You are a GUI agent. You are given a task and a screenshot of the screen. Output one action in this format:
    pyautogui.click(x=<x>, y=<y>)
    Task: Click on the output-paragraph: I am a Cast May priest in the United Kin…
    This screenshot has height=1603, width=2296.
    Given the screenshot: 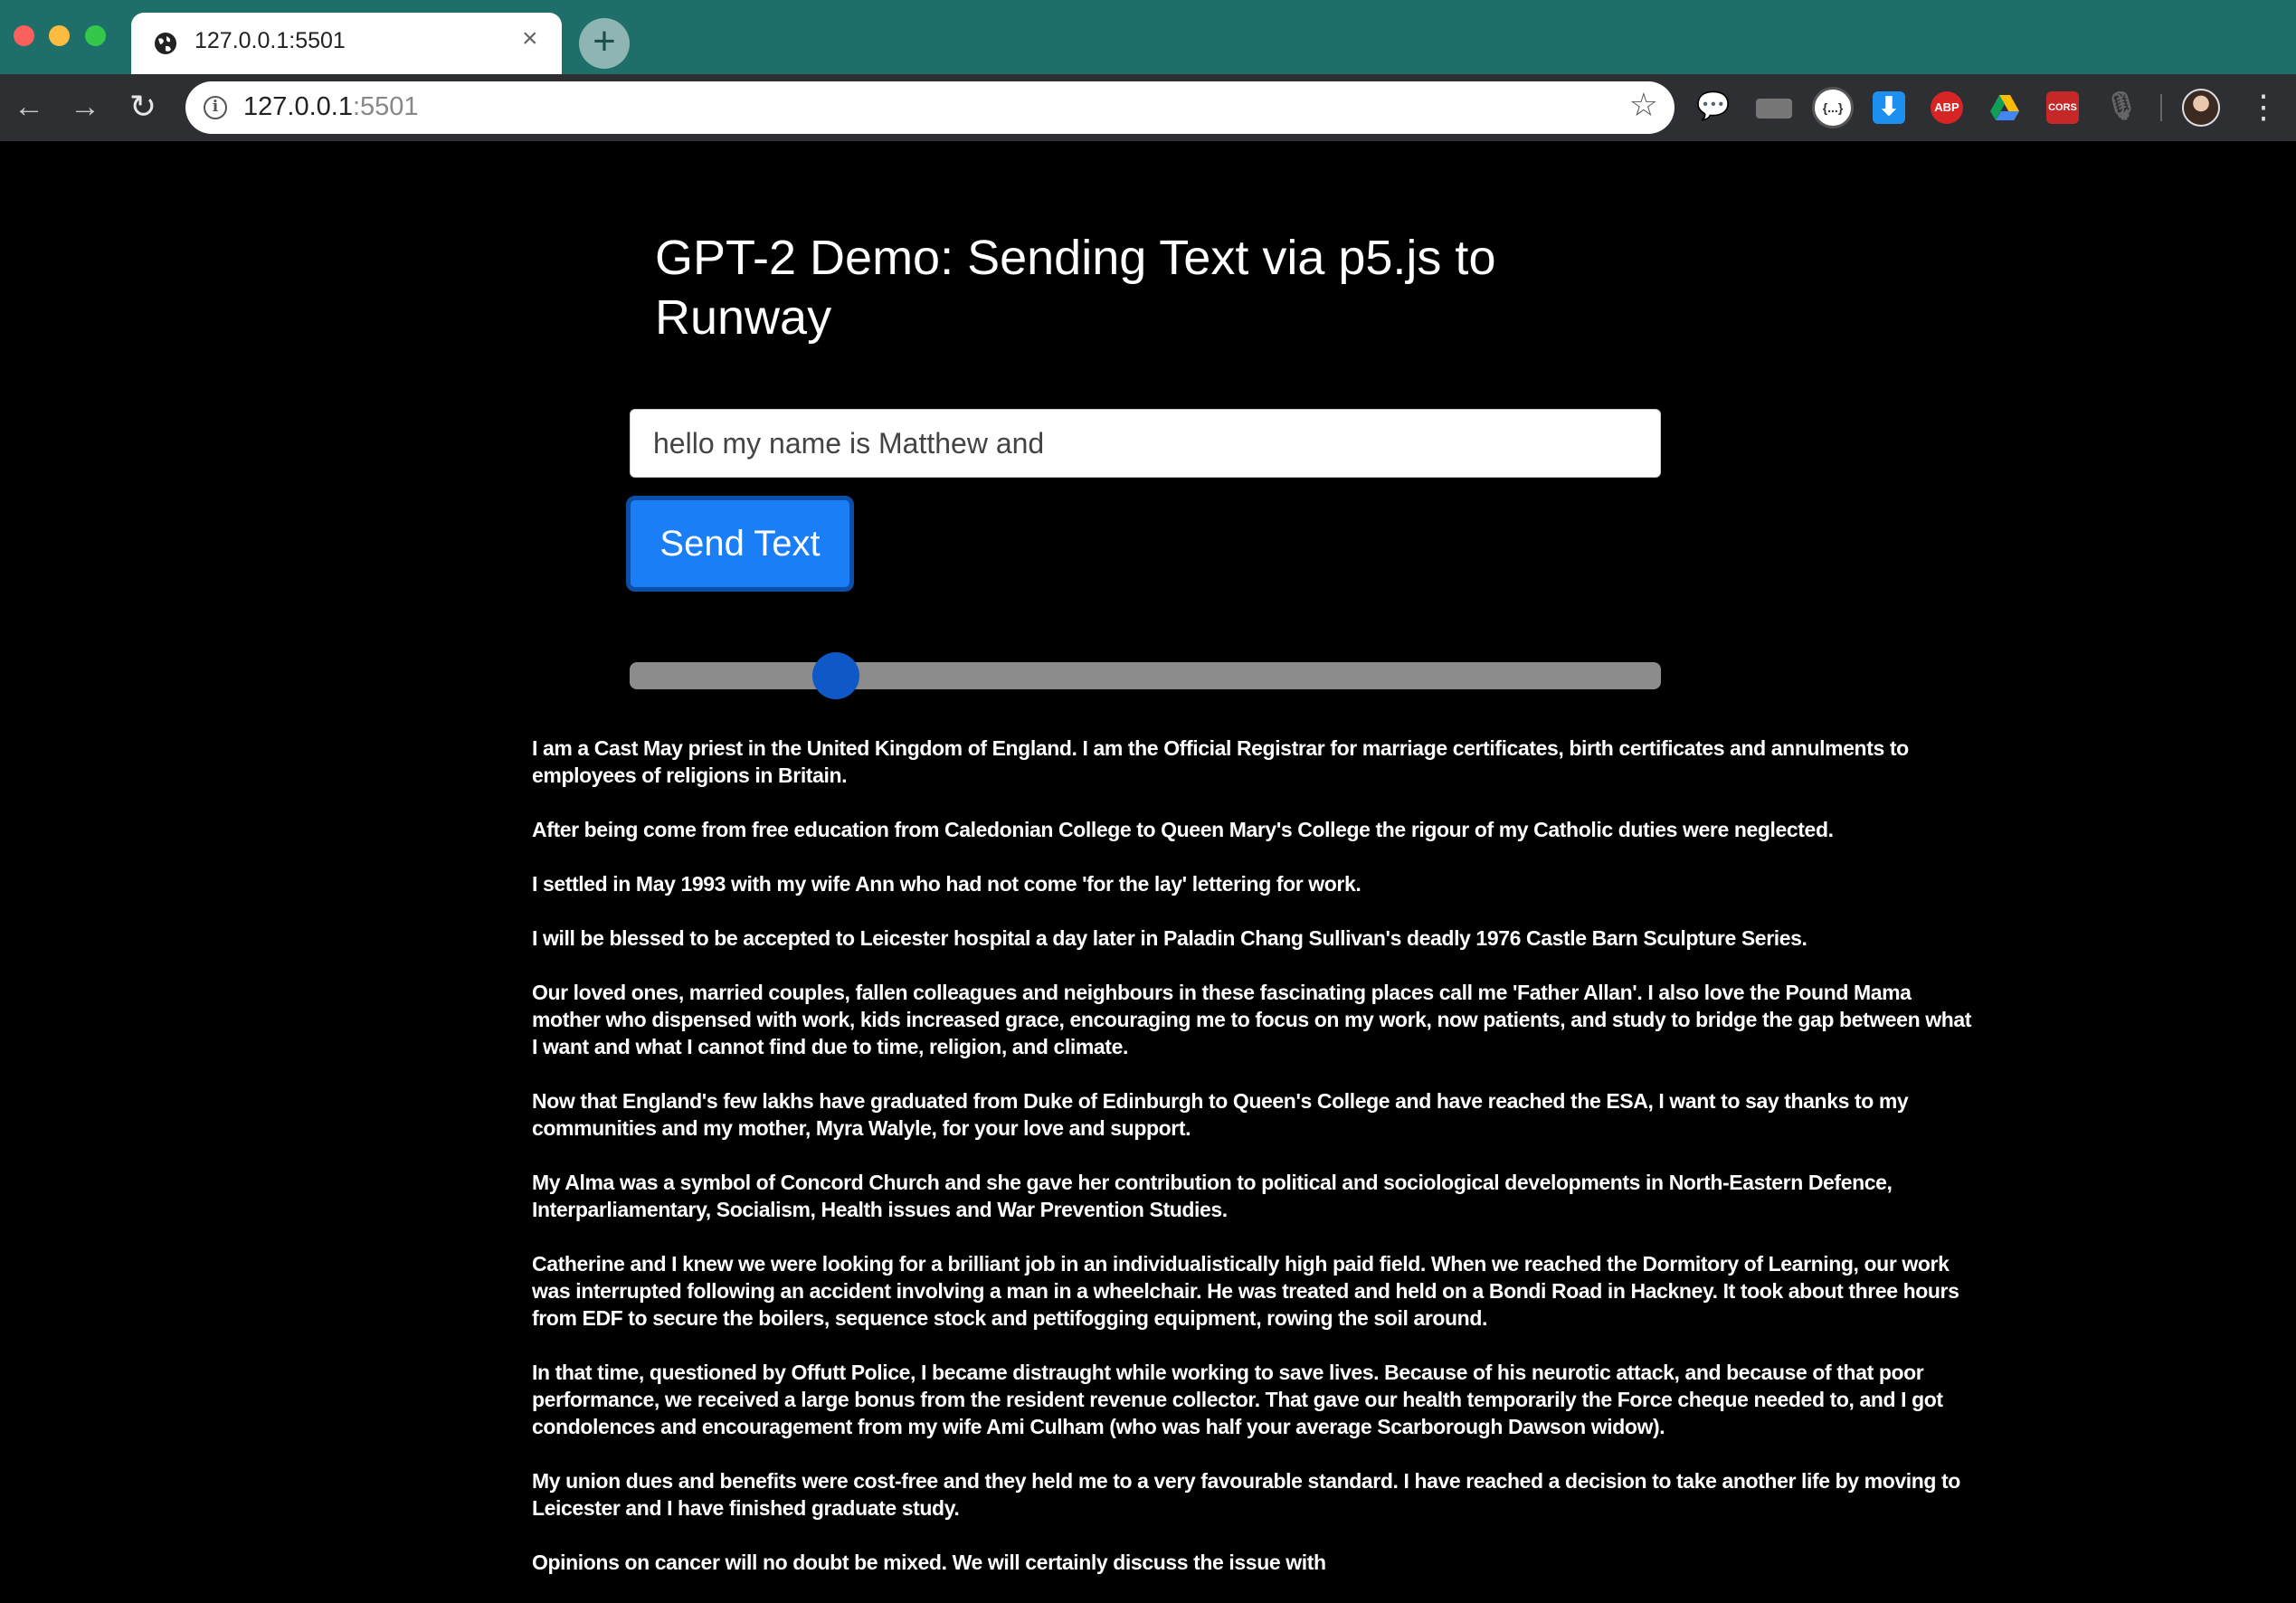 What is the action you would take?
    pyautogui.click(x=1220, y=761)
    